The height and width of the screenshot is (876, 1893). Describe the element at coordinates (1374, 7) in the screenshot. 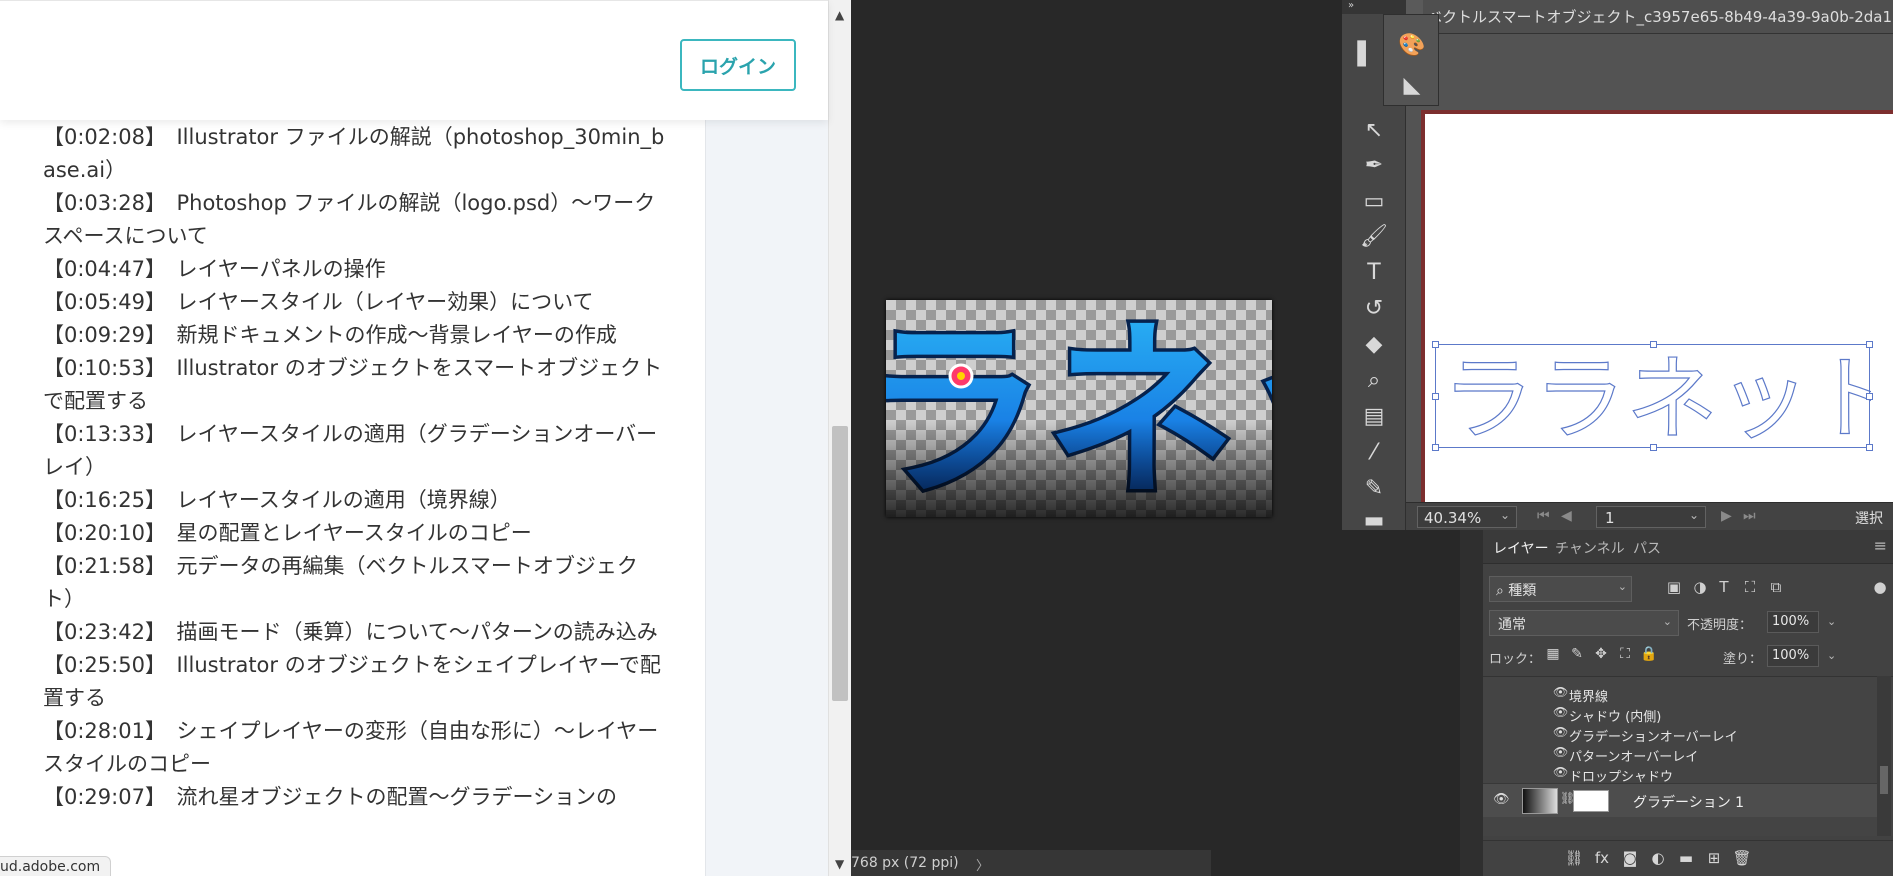

I see `toolbar-collapse-icon: »` at that location.